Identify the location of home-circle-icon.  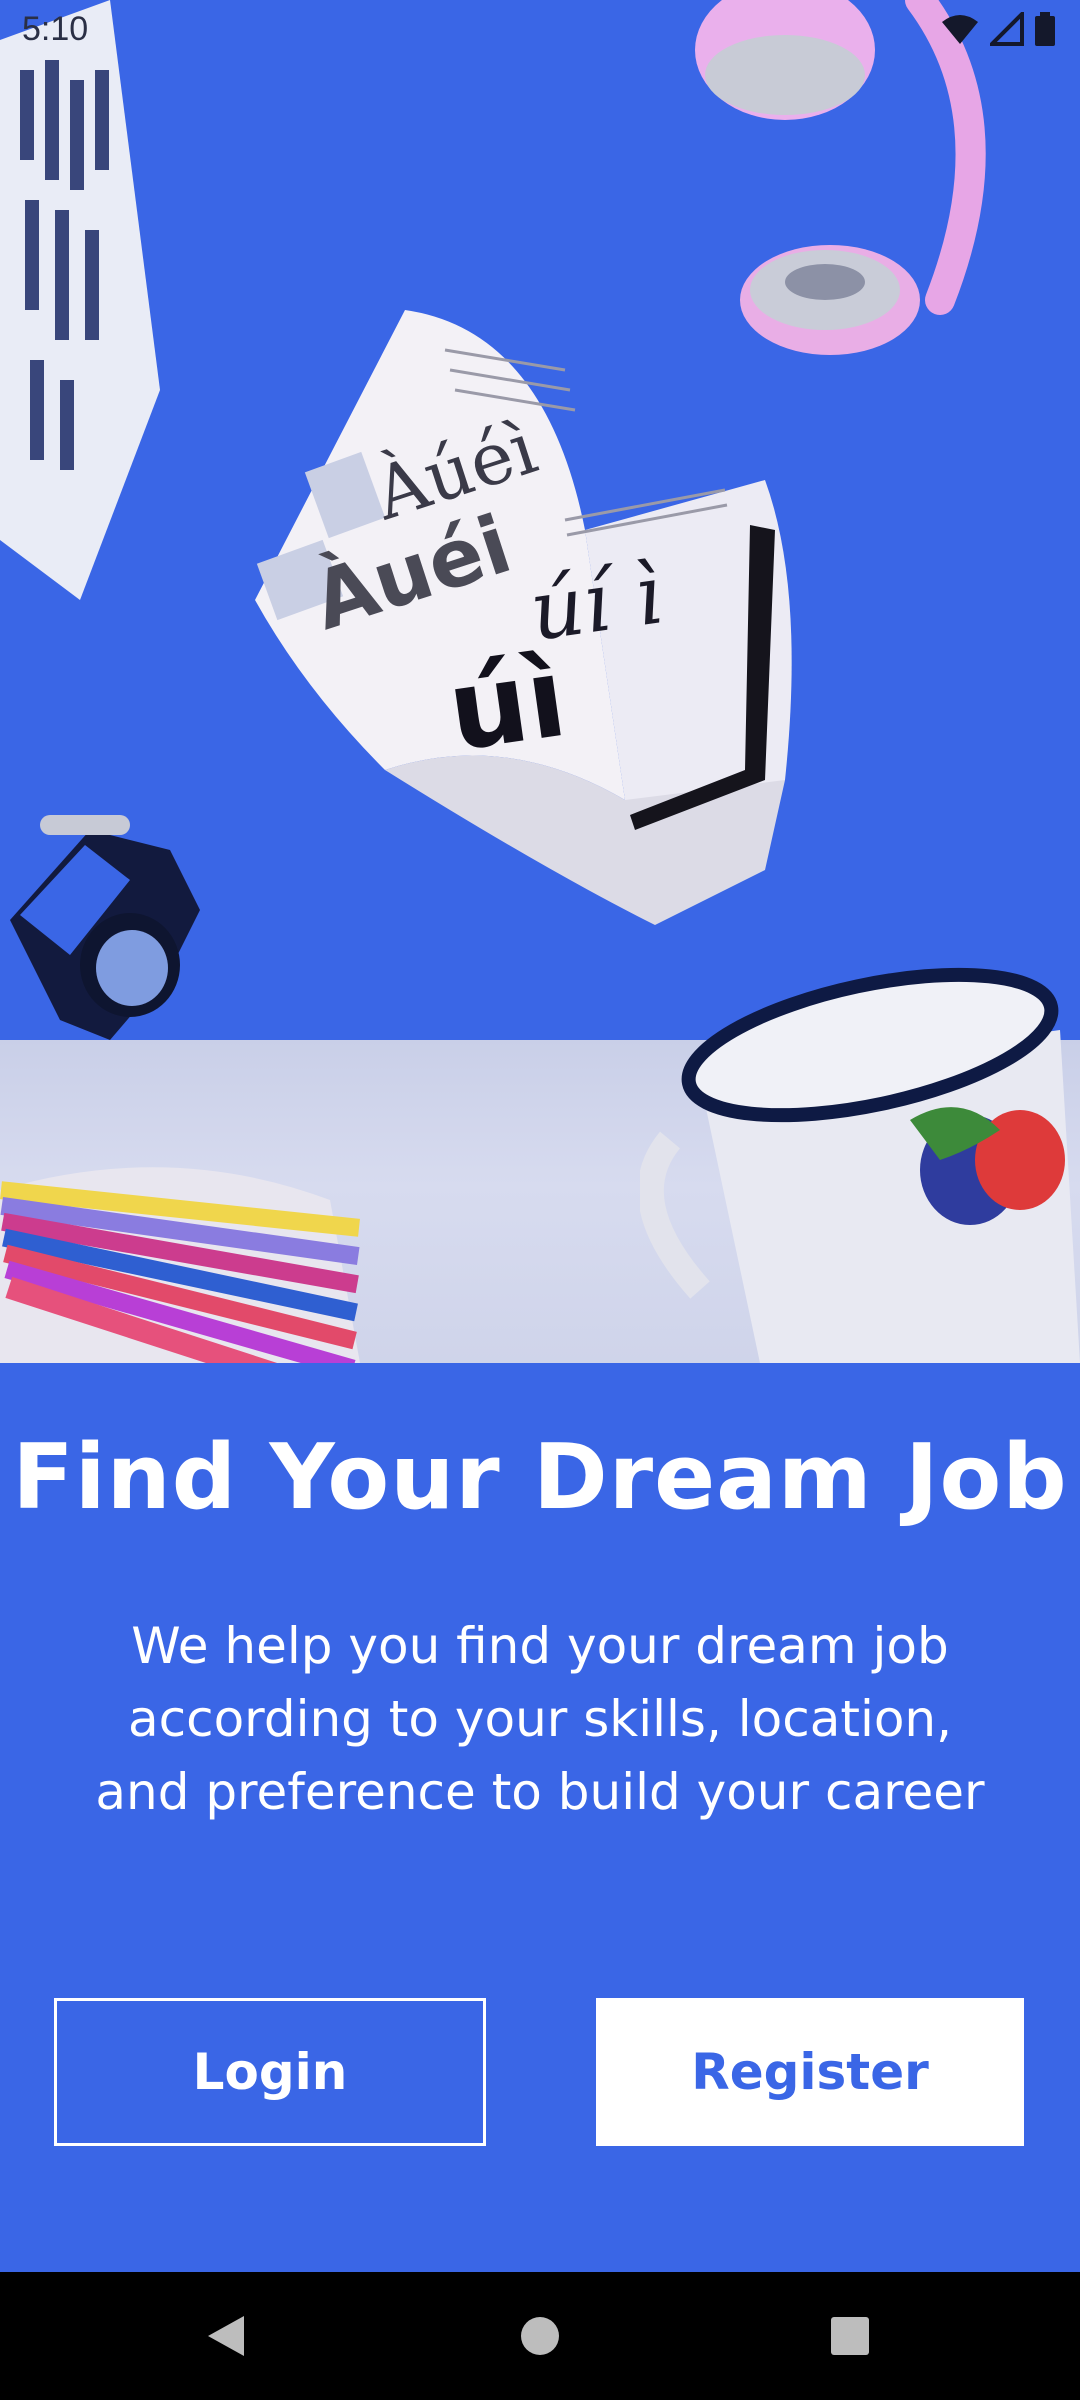
(540, 2336).